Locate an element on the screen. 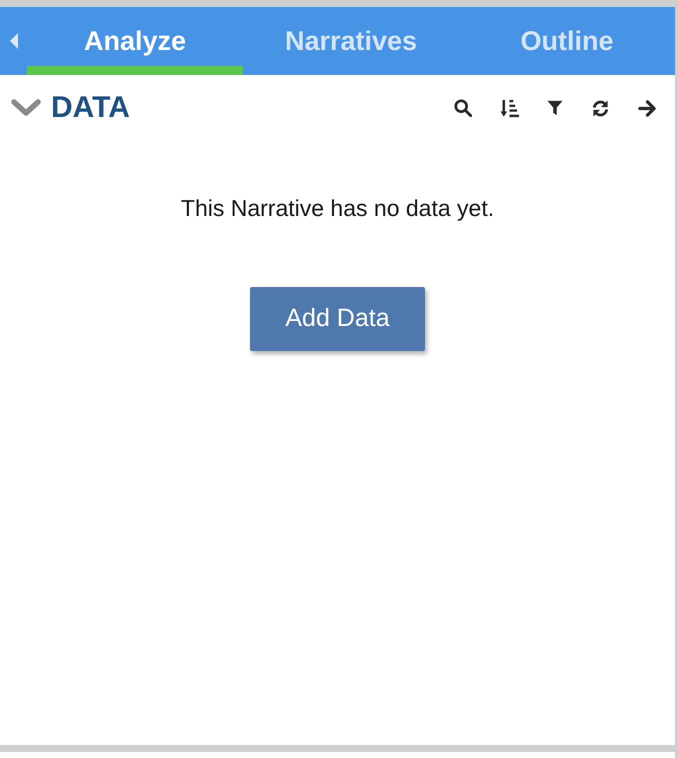 This screenshot has height=758, width=678. caret-left-icon is located at coordinates (14, 41).